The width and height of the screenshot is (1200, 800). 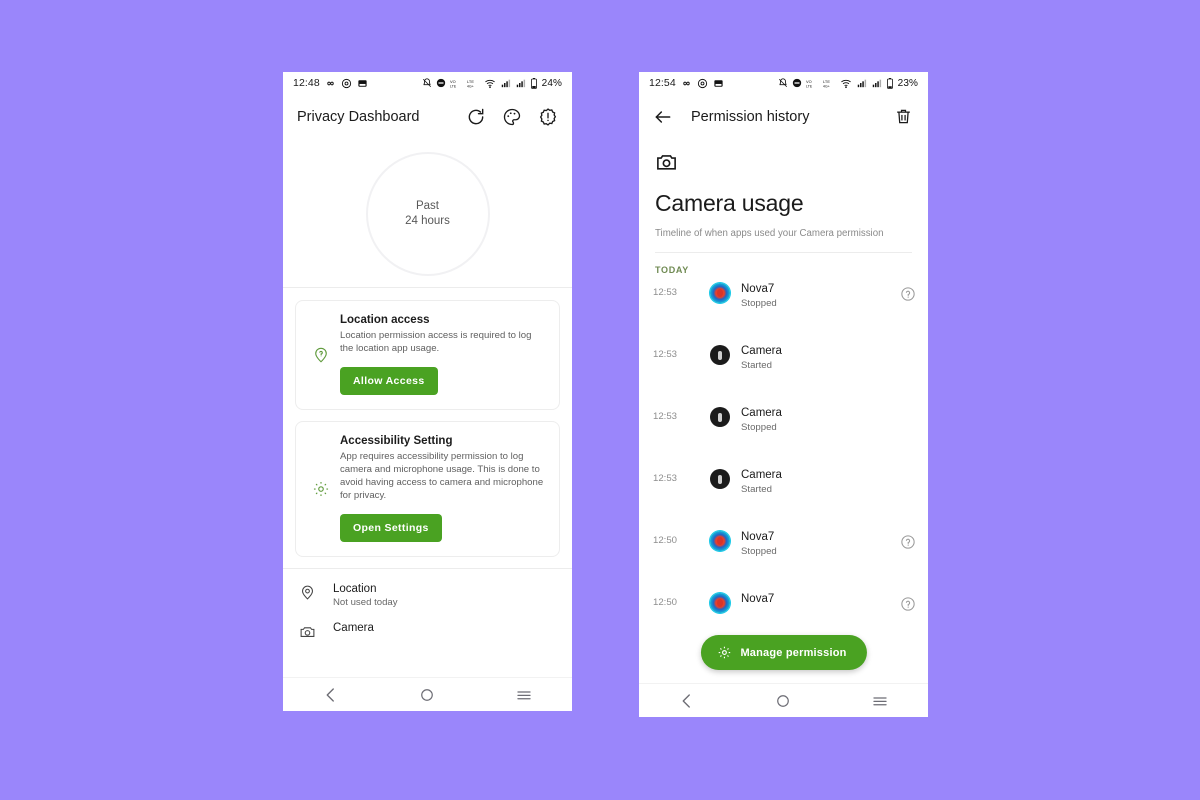 I want to click on time-range-ring: Past 24 hours, so click(x=427, y=213).